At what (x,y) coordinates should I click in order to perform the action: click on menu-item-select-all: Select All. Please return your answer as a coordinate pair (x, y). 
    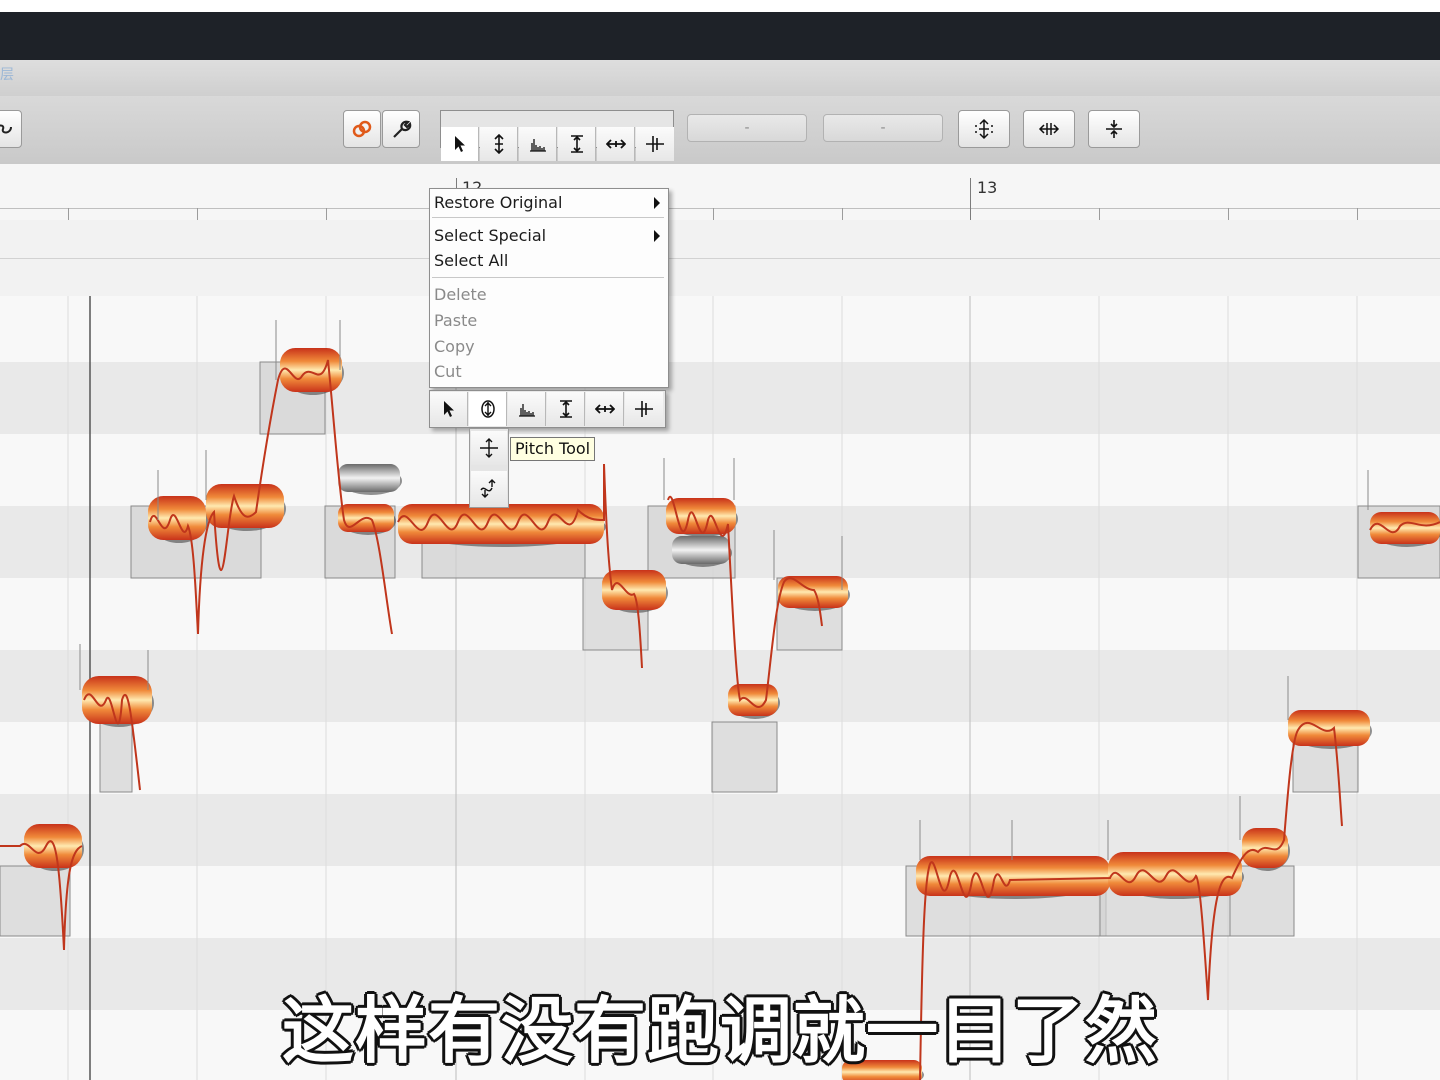
    Looking at the image, I should click on (471, 261).